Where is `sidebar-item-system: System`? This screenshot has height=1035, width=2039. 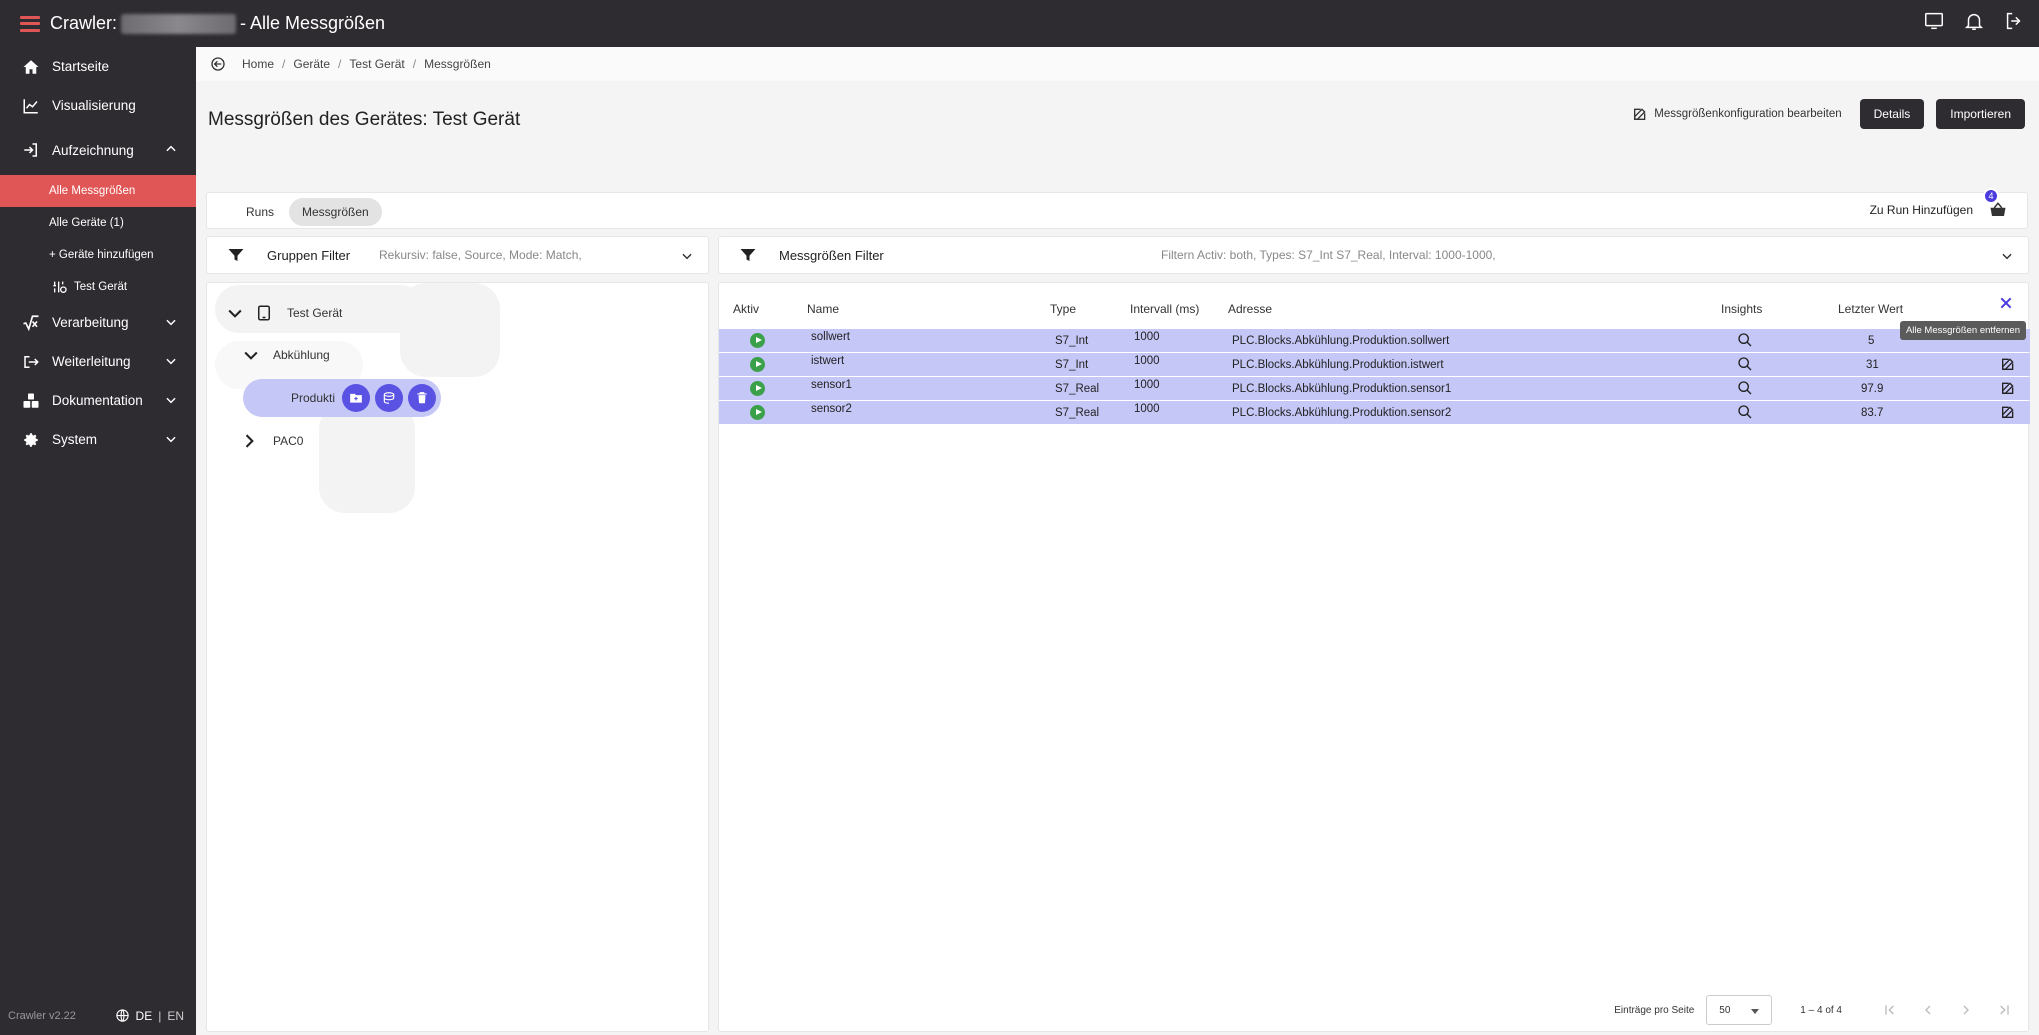 sidebar-item-system: System is located at coordinates (98, 439).